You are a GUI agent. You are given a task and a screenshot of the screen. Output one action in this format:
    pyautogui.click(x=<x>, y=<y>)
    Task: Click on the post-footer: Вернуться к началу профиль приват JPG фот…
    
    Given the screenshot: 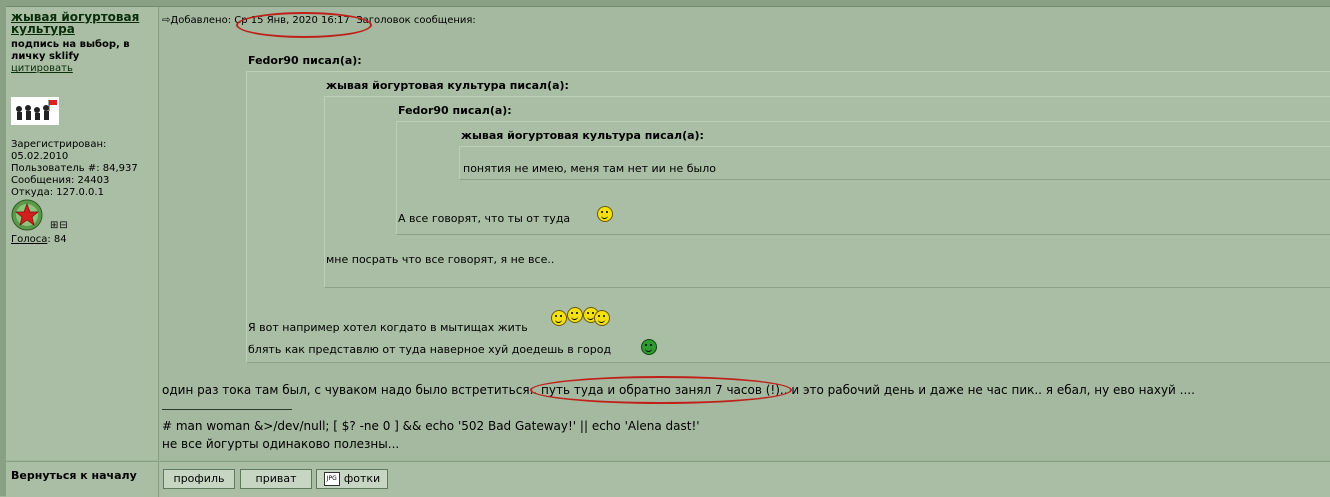 What is the action you would take?
    pyautogui.click(x=668, y=479)
    